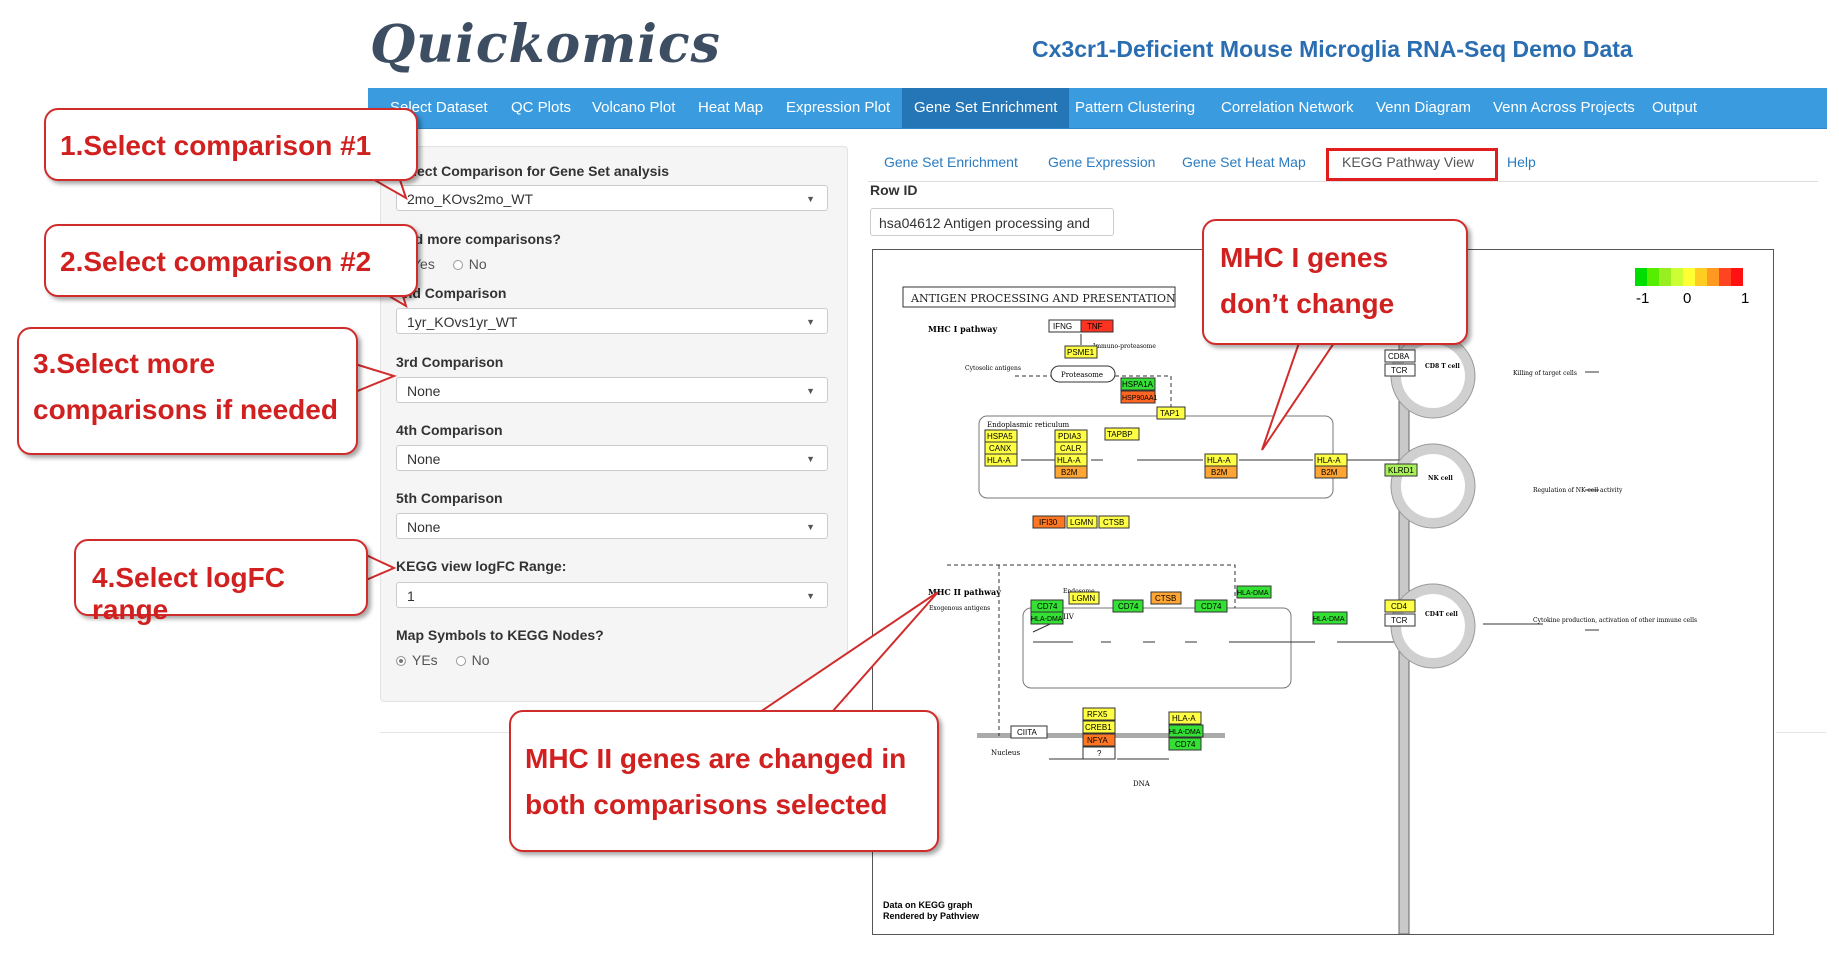  I want to click on killing-label: Killing of target cells, so click(1545, 373).